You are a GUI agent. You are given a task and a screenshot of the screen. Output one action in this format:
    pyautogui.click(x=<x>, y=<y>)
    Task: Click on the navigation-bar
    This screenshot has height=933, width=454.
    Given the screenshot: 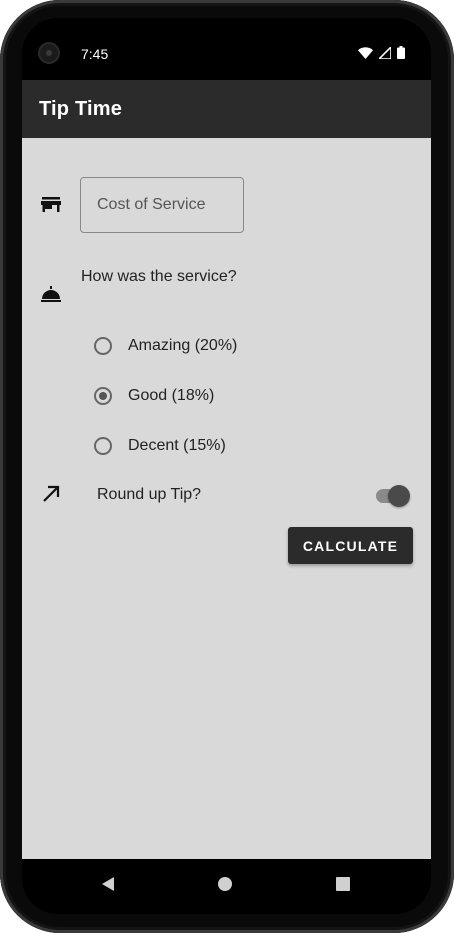 What is the action you would take?
    pyautogui.click(x=226, y=886)
    